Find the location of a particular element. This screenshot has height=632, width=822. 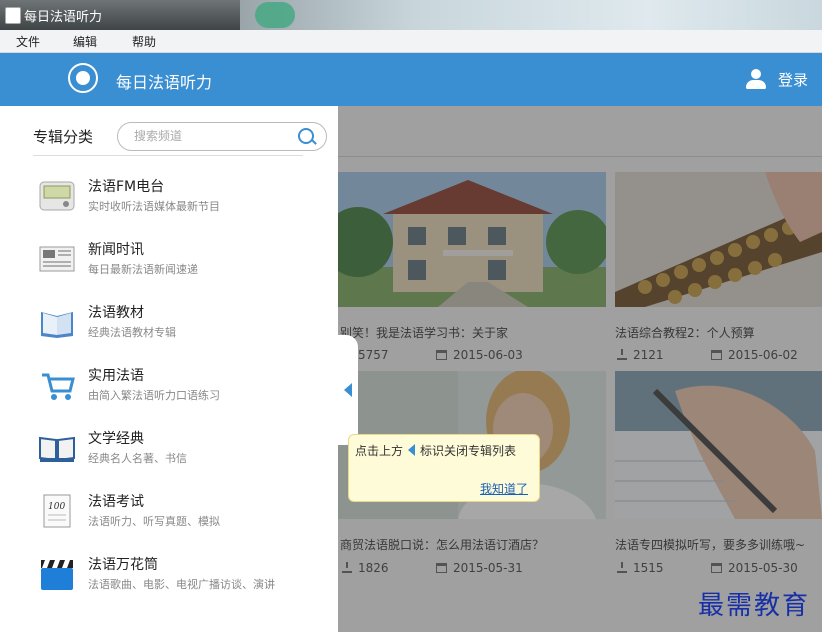

category-title: 法语FM电台 is located at coordinates (126, 187).